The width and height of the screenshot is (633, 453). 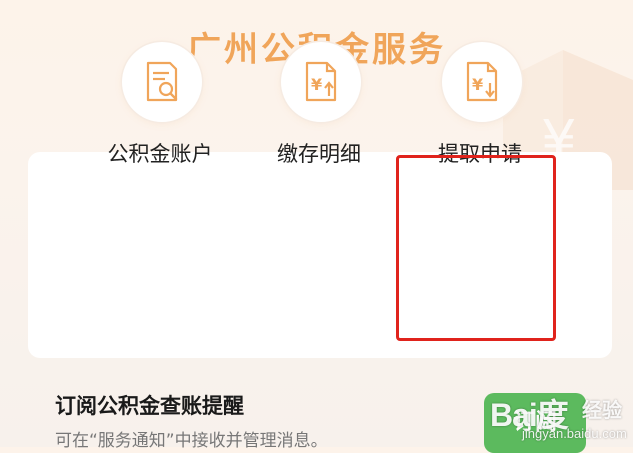 What do you see at coordinates (535, 423) in the screenshot?
I see `subscribe-button: 订阅` at bounding box center [535, 423].